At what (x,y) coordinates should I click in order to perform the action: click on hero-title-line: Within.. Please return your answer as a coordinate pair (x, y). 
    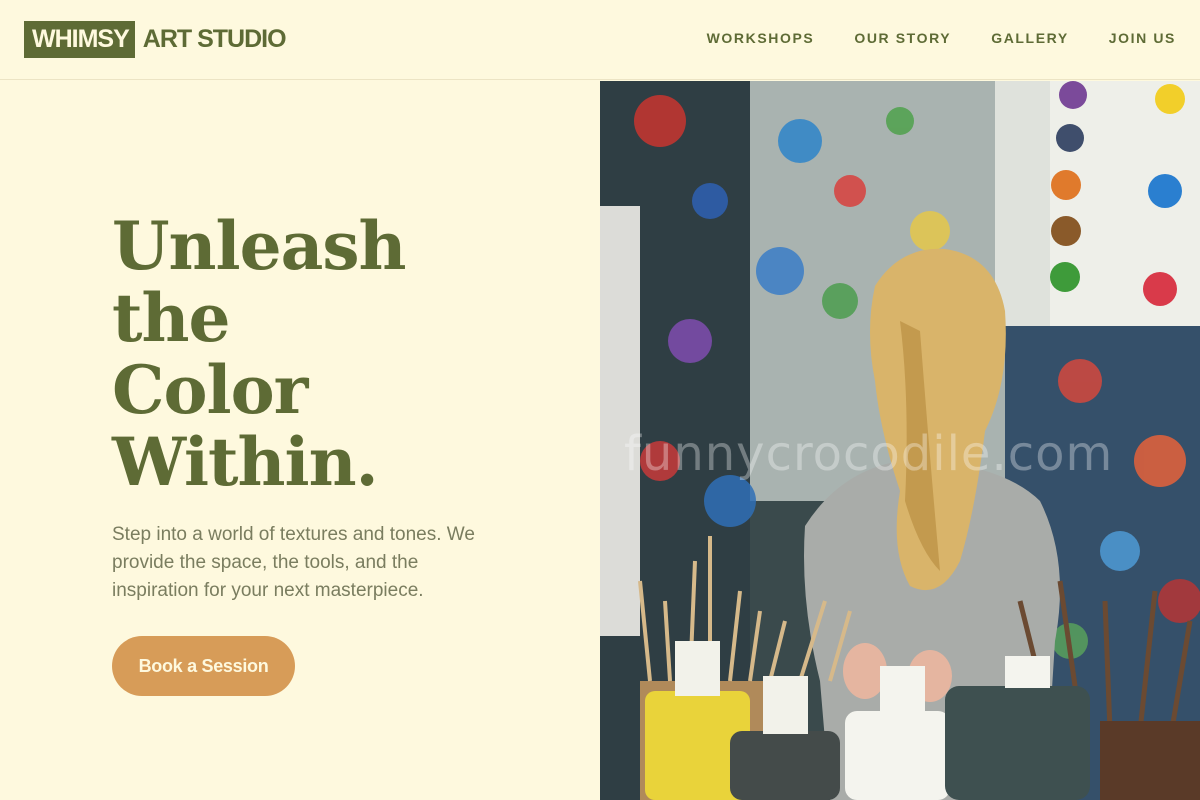
    Looking at the image, I should click on (245, 462).